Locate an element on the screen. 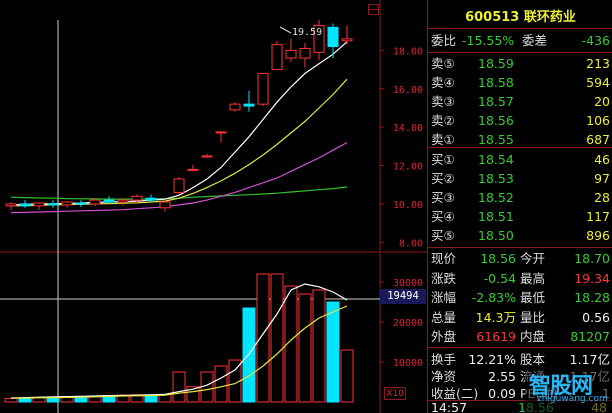 This screenshot has height=413, width=612. ask-label: 卖④ is located at coordinates (443, 82).